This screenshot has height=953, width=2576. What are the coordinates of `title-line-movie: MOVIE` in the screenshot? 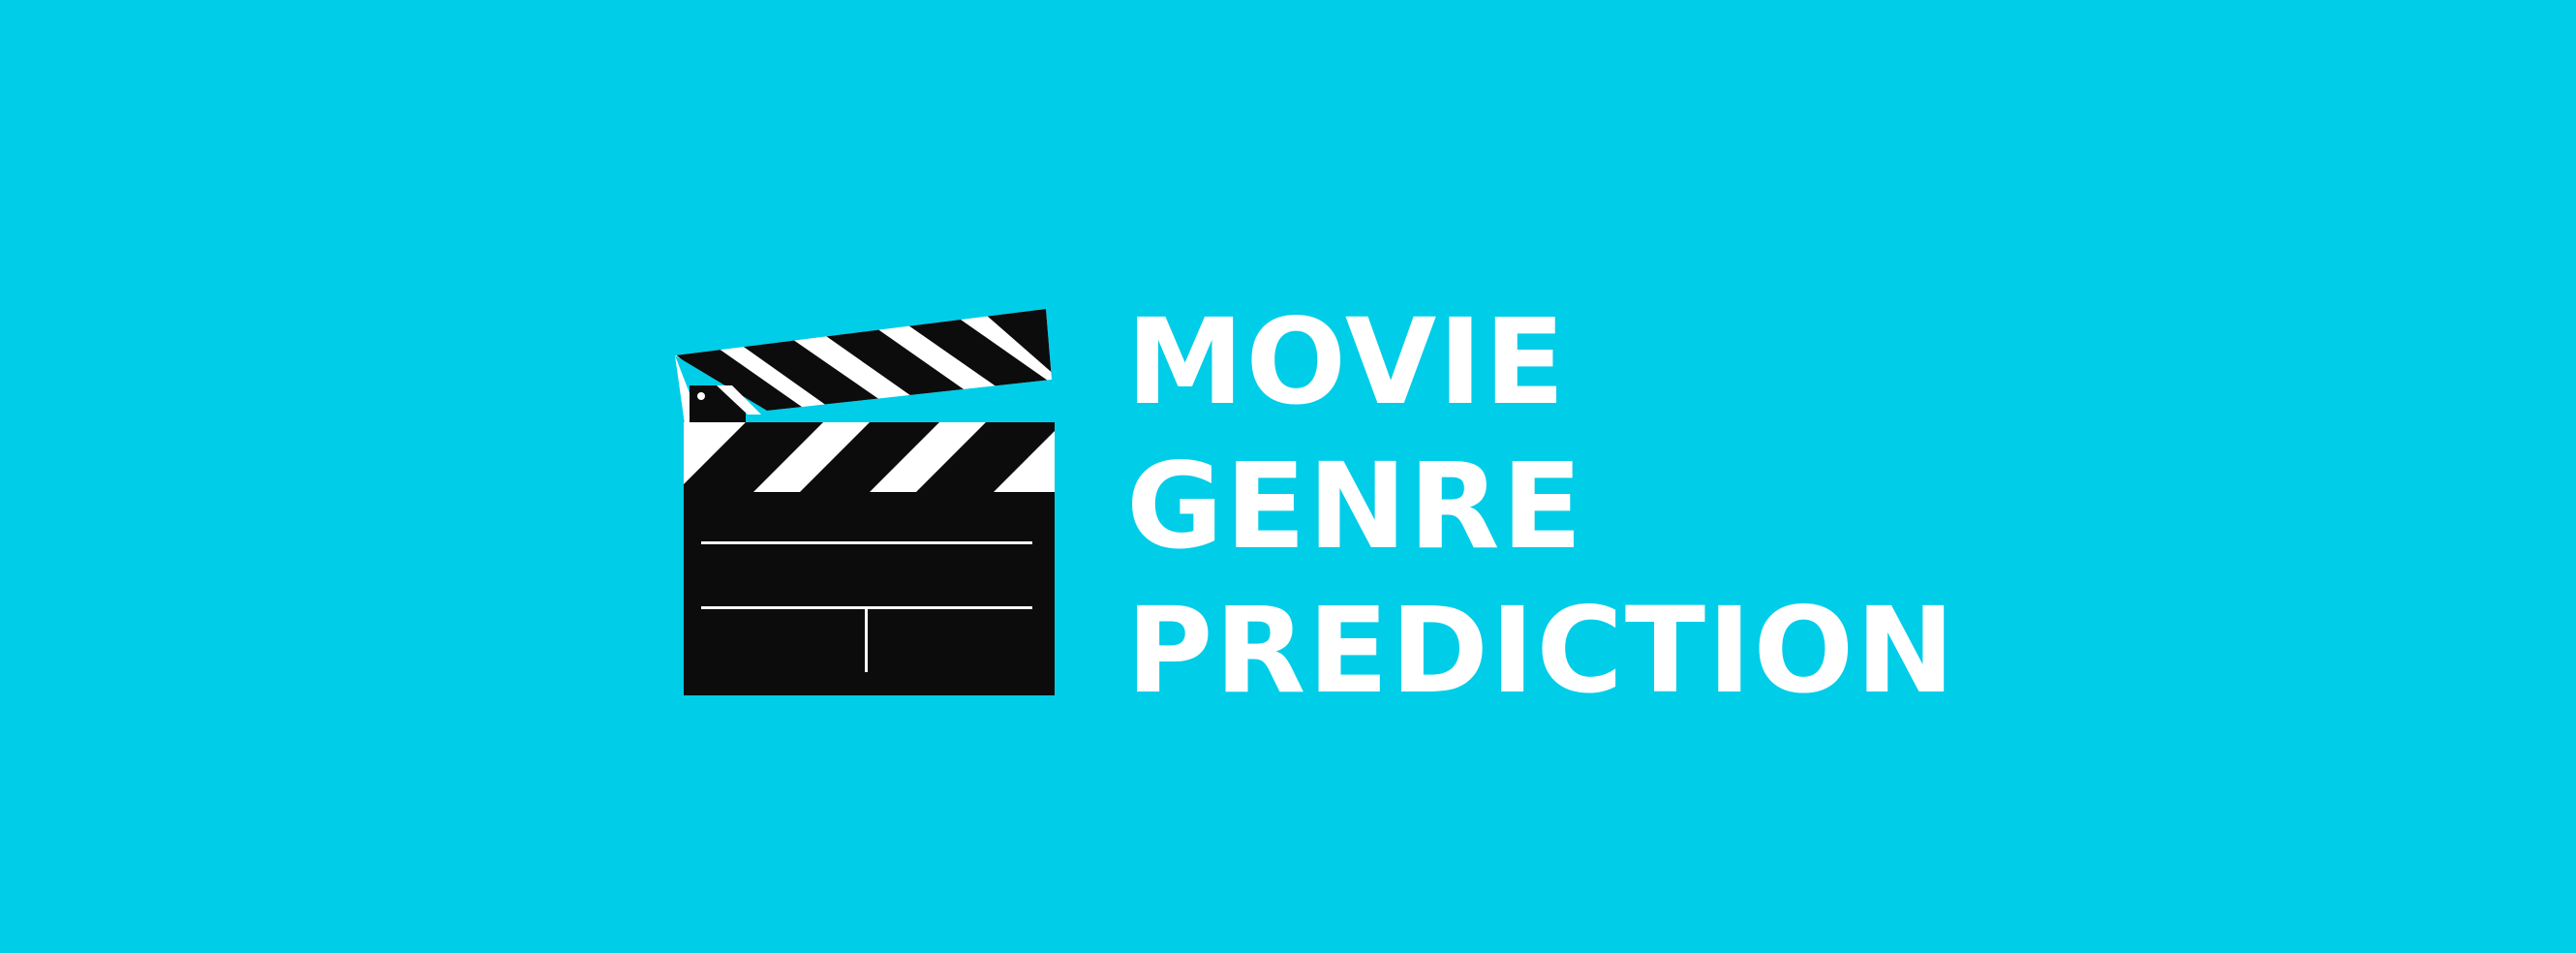 It's located at (1346, 362).